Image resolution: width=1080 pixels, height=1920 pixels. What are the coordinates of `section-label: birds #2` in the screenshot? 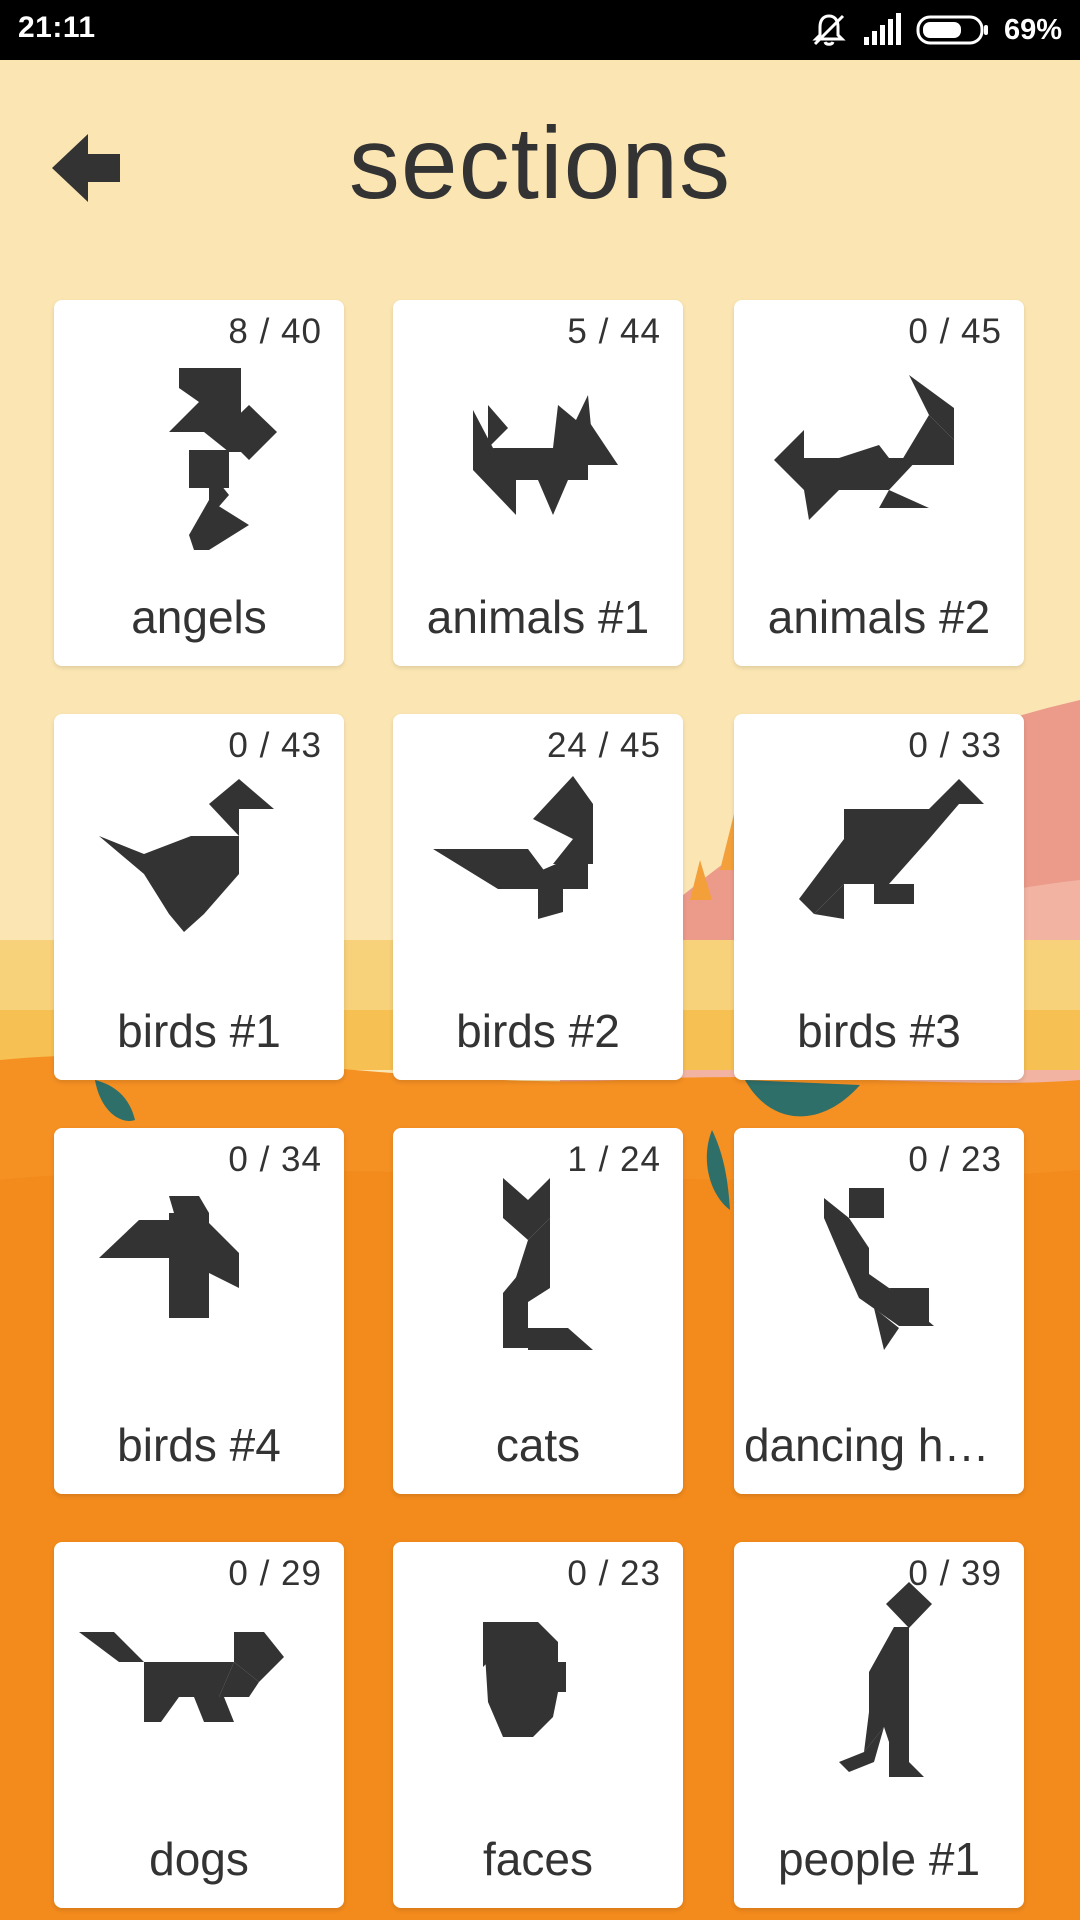 It's located at (538, 1031).